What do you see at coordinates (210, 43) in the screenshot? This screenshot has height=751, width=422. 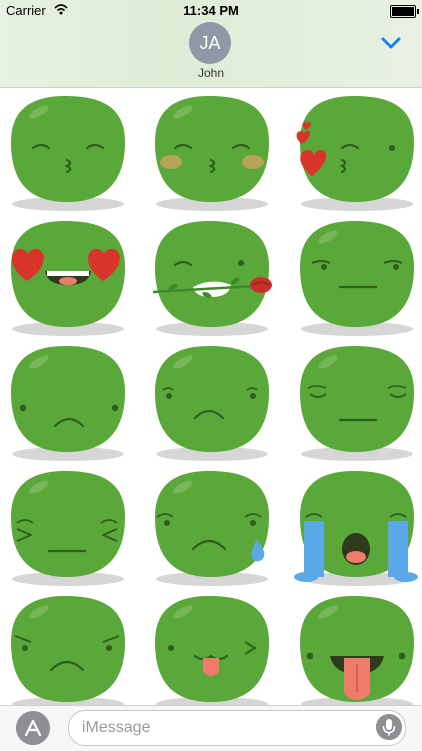 I see `contact-avatar: JA` at bounding box center [210, 43].